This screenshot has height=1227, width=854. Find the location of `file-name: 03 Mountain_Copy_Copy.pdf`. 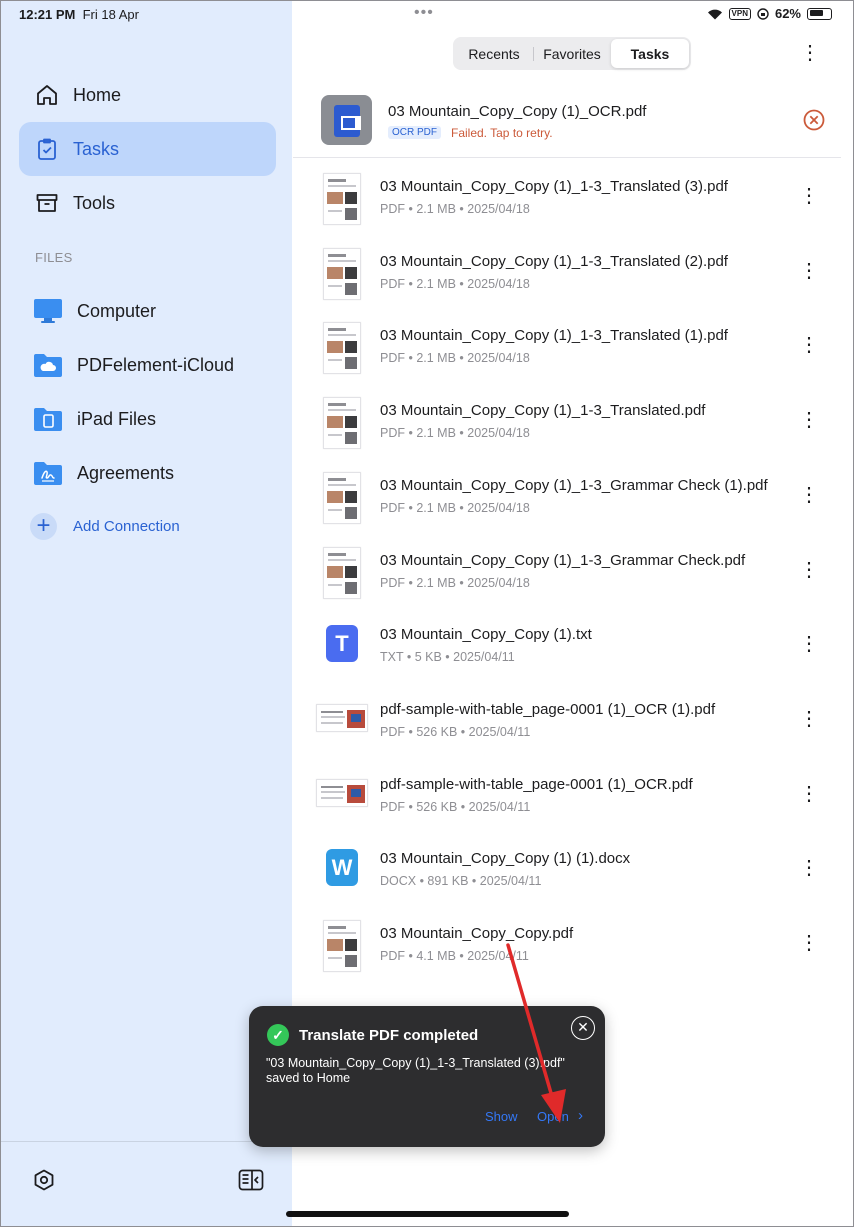

file-name: 03 Mountain_Copy_Copy.pdf is located at coordinates (477, 933).